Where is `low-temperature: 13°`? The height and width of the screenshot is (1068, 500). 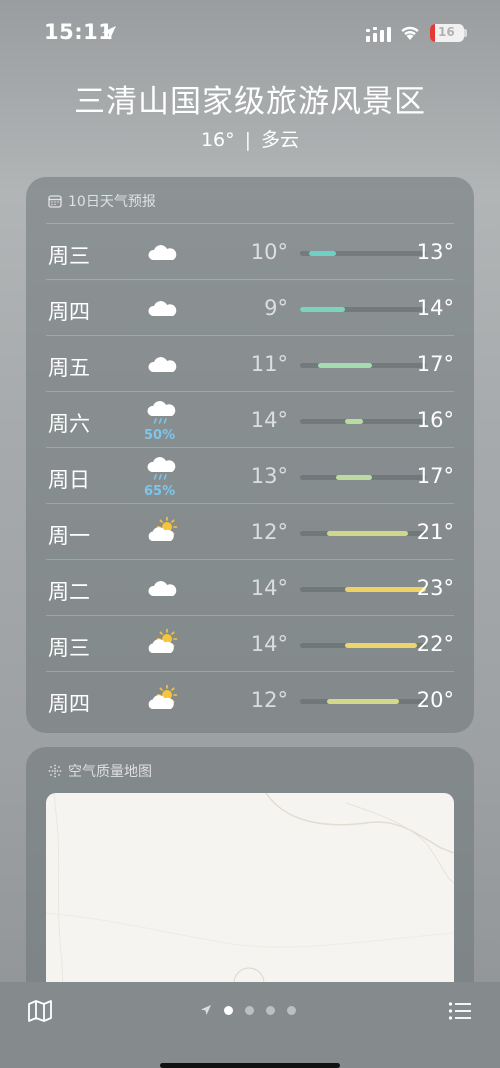 low-temperature: 13° is located at coordinates (269, 476).